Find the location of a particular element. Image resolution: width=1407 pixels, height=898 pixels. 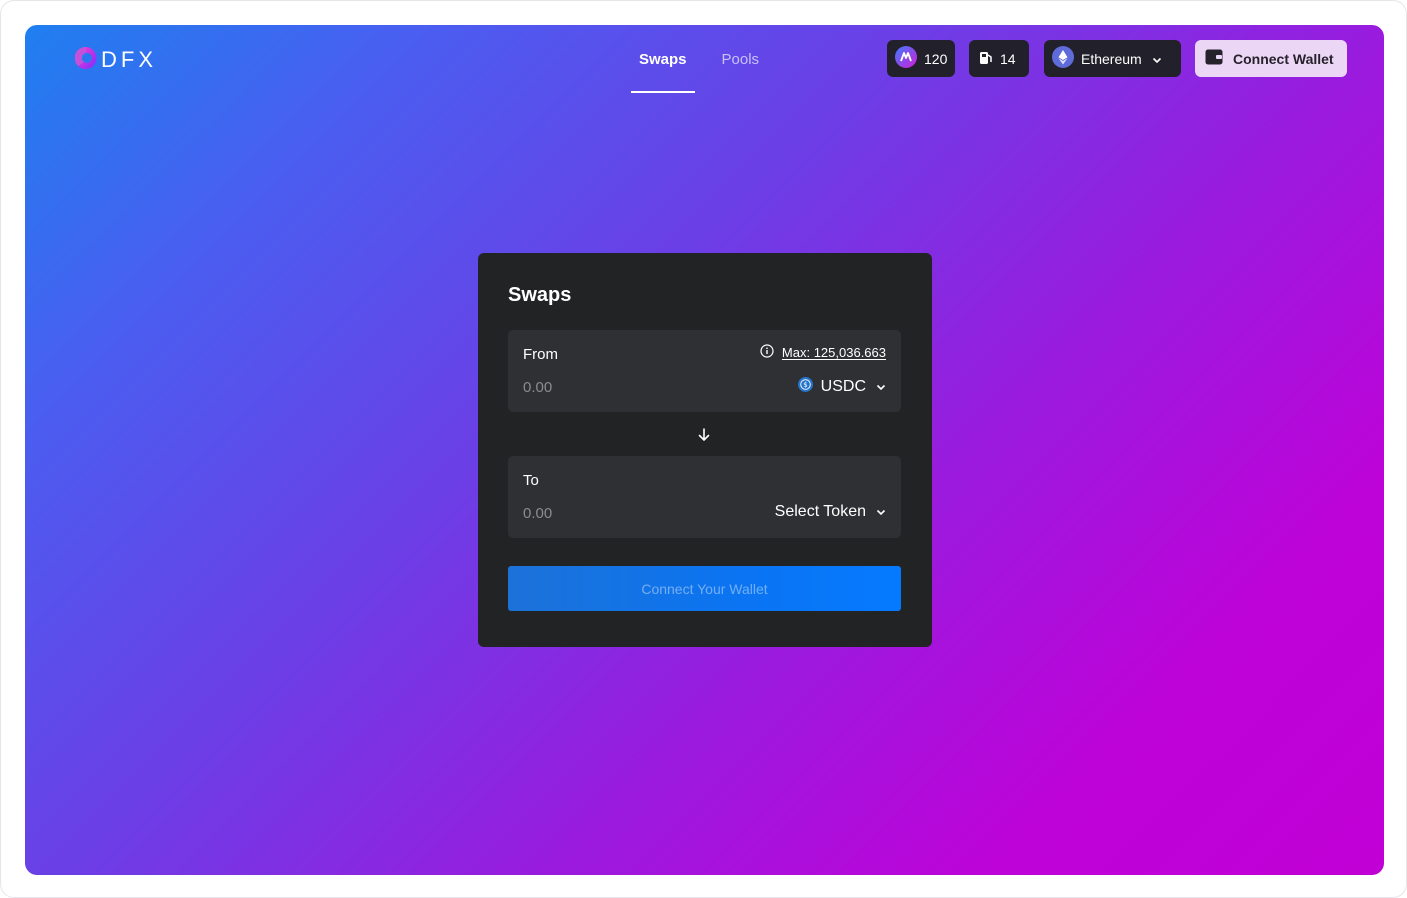

dfx-logo-icon is located at coordinates (85, 60).